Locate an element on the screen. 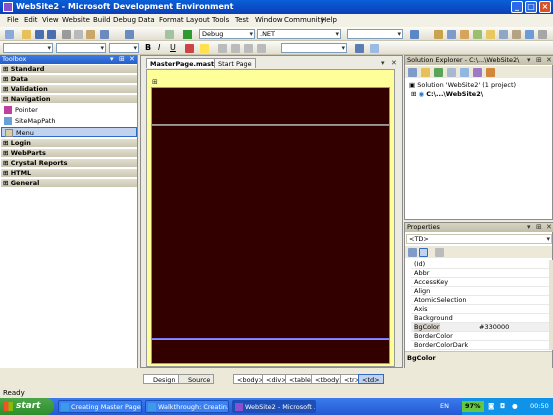 This screenshot has height=415, width=553. configuration-select: Debug is located at coordinates (227, 34).